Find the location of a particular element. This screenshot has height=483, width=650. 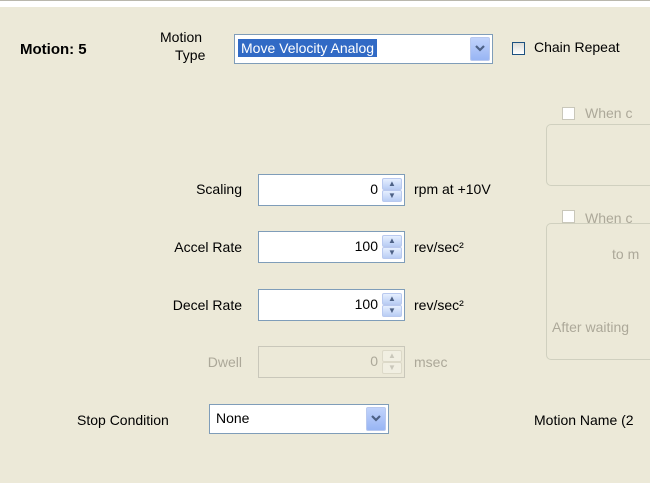

motion-type-select: Move Velocity Analog is located at coordinates (363, 49).